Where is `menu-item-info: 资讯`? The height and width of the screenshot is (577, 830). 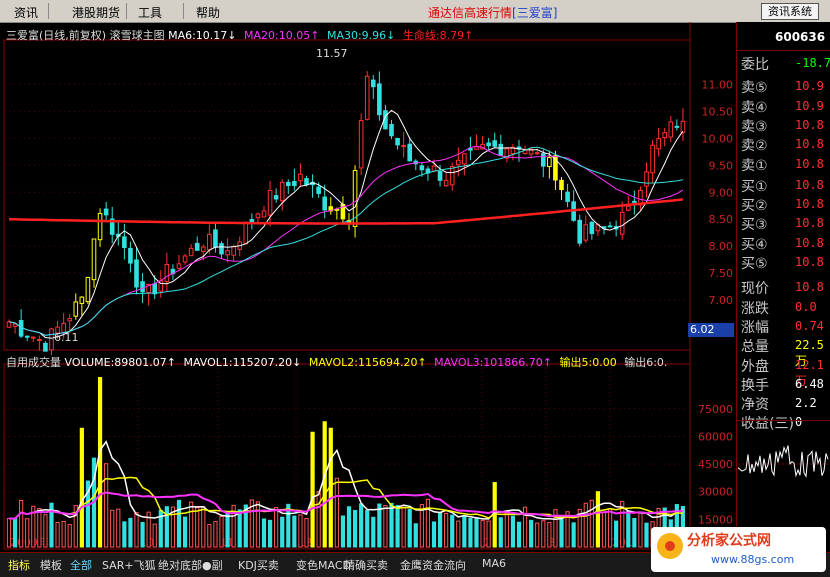 menu-item-info: 资讯 is located at coordinates (26, 12).